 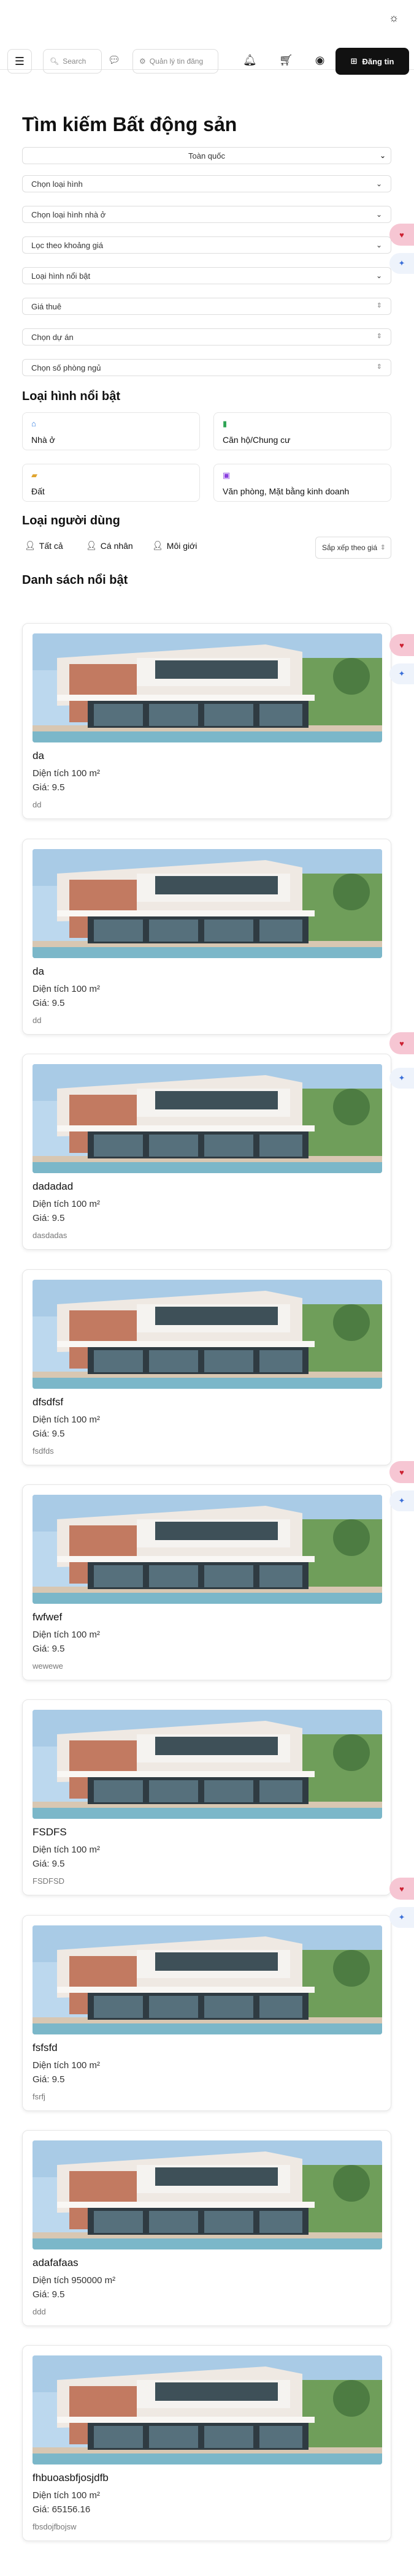 What do you see at coordinates (30, 545) in the screenshot?
I see `user-icon: 👤︎` at bounding box center [30, 545].